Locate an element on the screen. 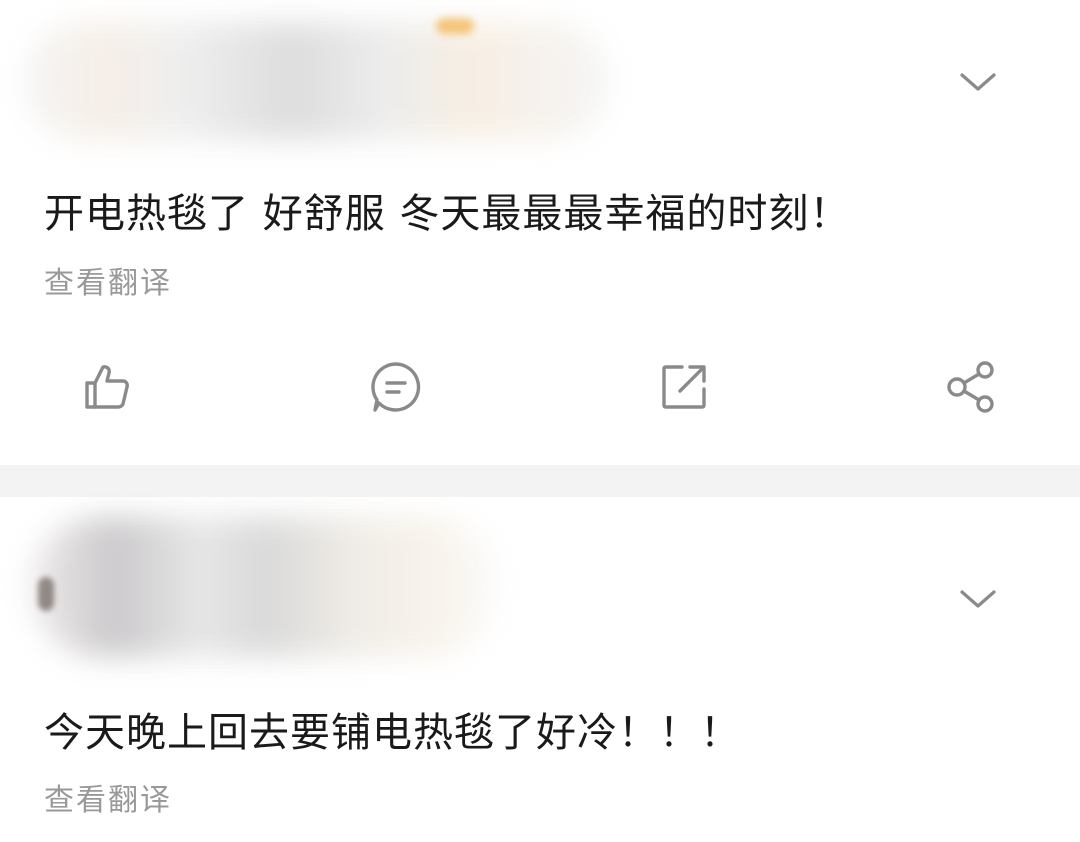 The height and width of the screenshot is (842, 1080). share-icon is located at coordinates (970, 387).